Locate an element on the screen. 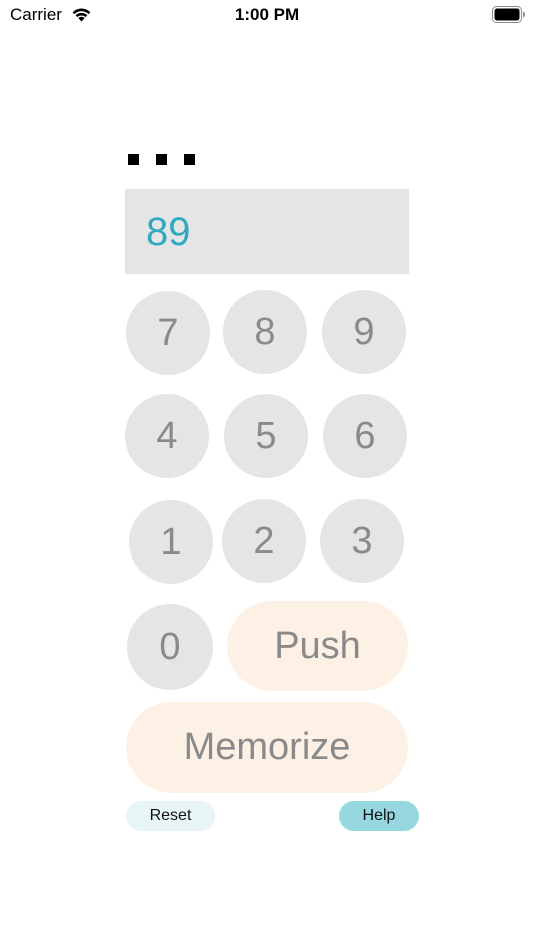 The width and height of the screenshot is (534, 950). status-bar: Carrier 1:00 PM is located at coordinates (267, 15).